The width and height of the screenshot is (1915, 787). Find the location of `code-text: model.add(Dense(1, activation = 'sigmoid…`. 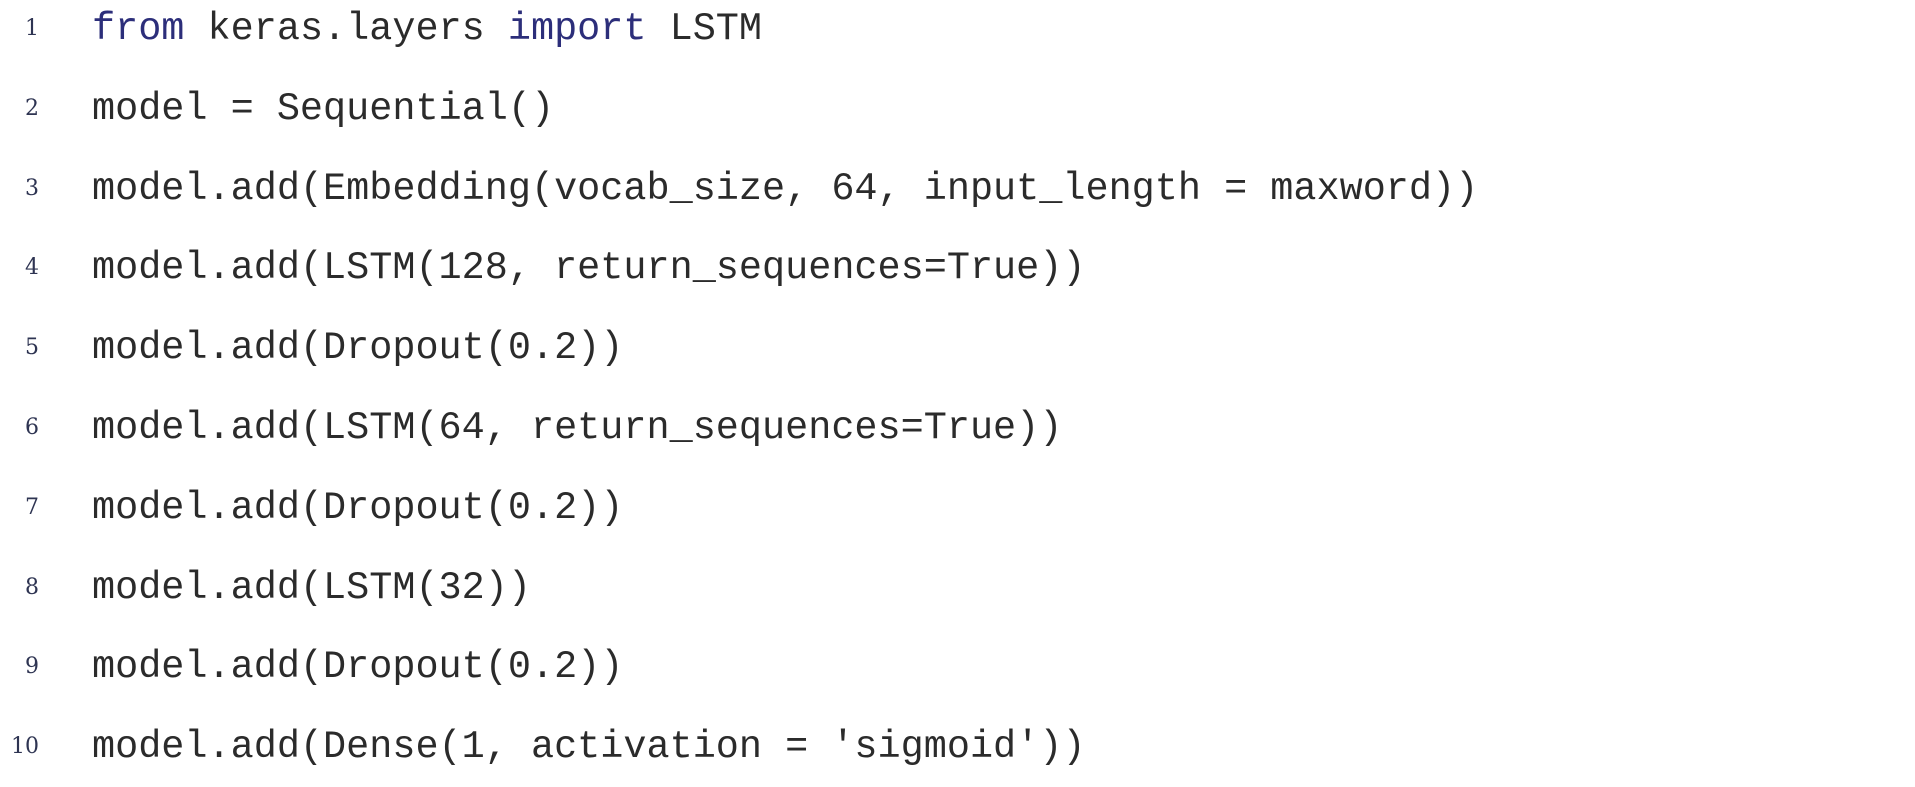

code-text: model.add(Dense(1, activation = 'sigmoid… is located at coordinates (588, 747).